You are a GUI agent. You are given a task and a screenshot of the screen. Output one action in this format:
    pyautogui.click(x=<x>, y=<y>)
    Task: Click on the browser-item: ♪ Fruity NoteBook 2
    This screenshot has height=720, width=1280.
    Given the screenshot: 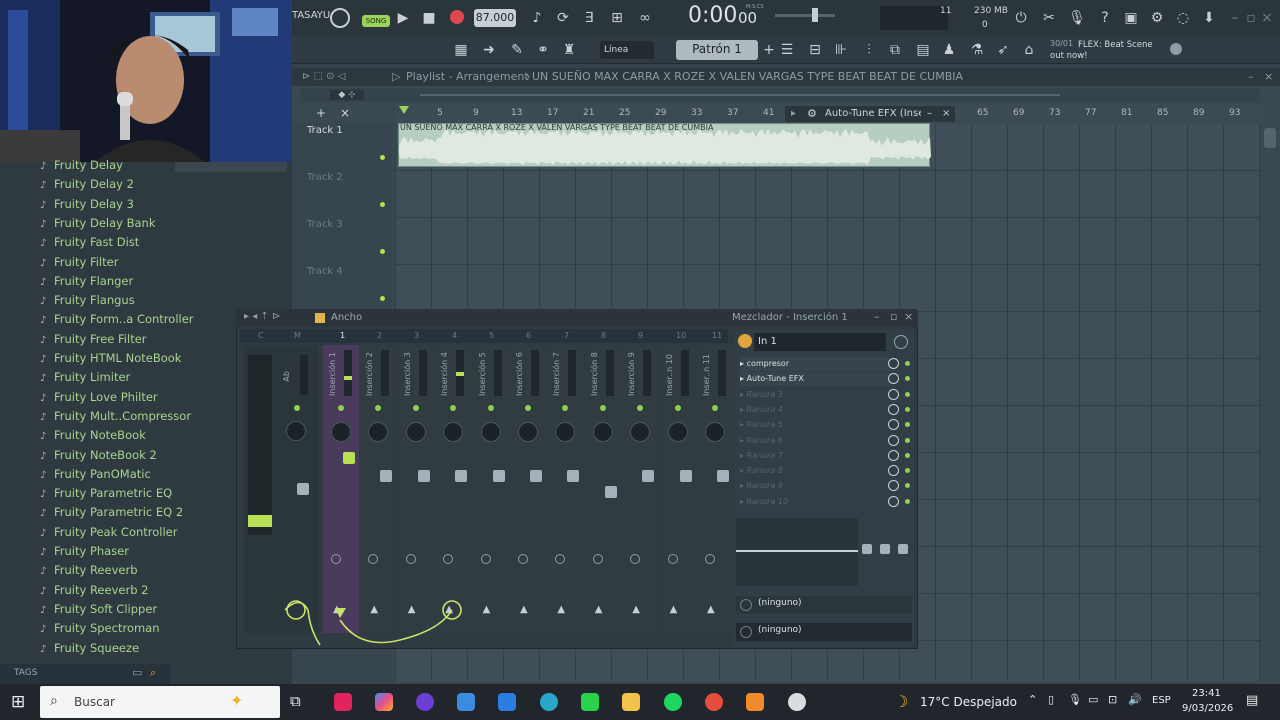 What is the action you would take?
    pyautogui.click(x=98, y=455)
    